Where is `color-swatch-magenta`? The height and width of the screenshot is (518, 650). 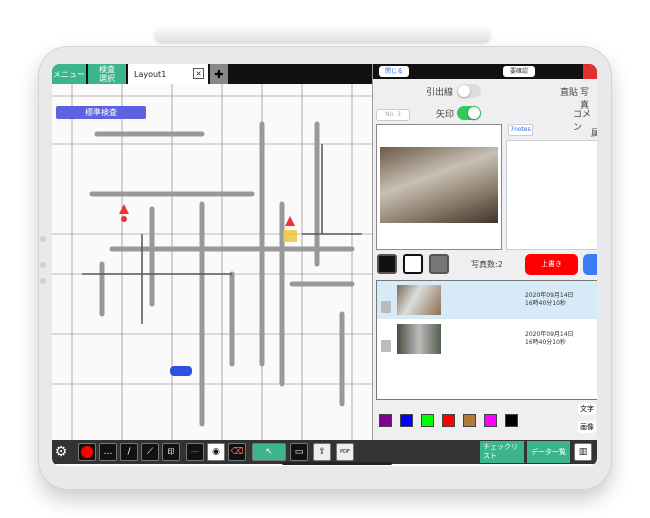 color-swatch-magenta is located at coordinates (490, 420).